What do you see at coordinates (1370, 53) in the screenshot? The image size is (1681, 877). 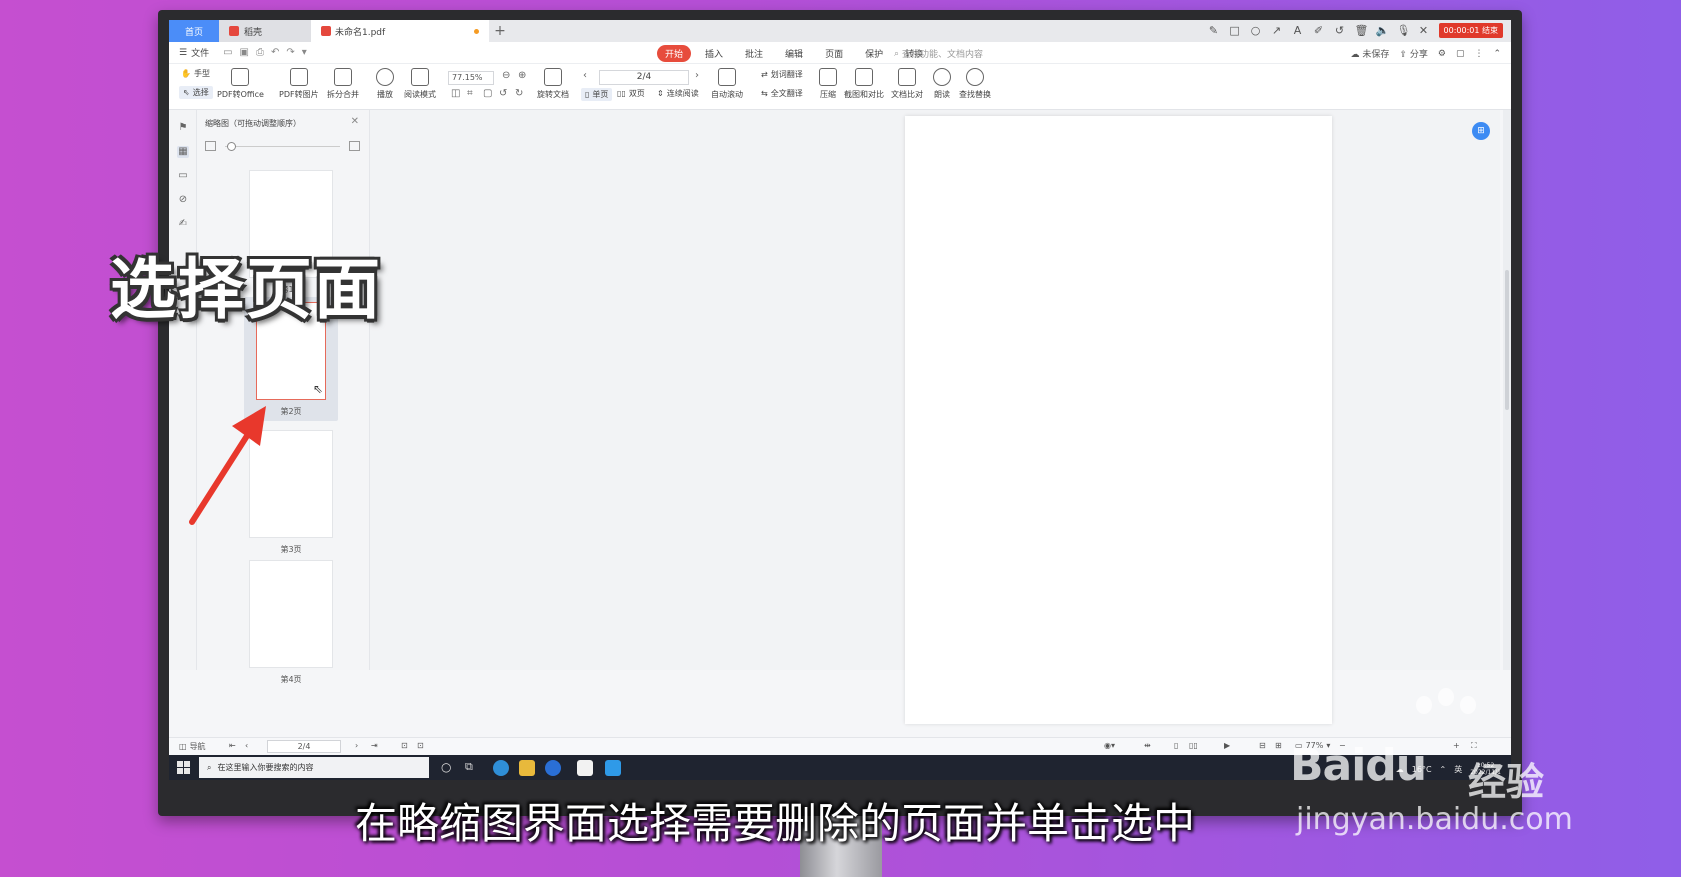 I see `unsaved-button: ☁ 未保存` at bounding box center [1370, 53].